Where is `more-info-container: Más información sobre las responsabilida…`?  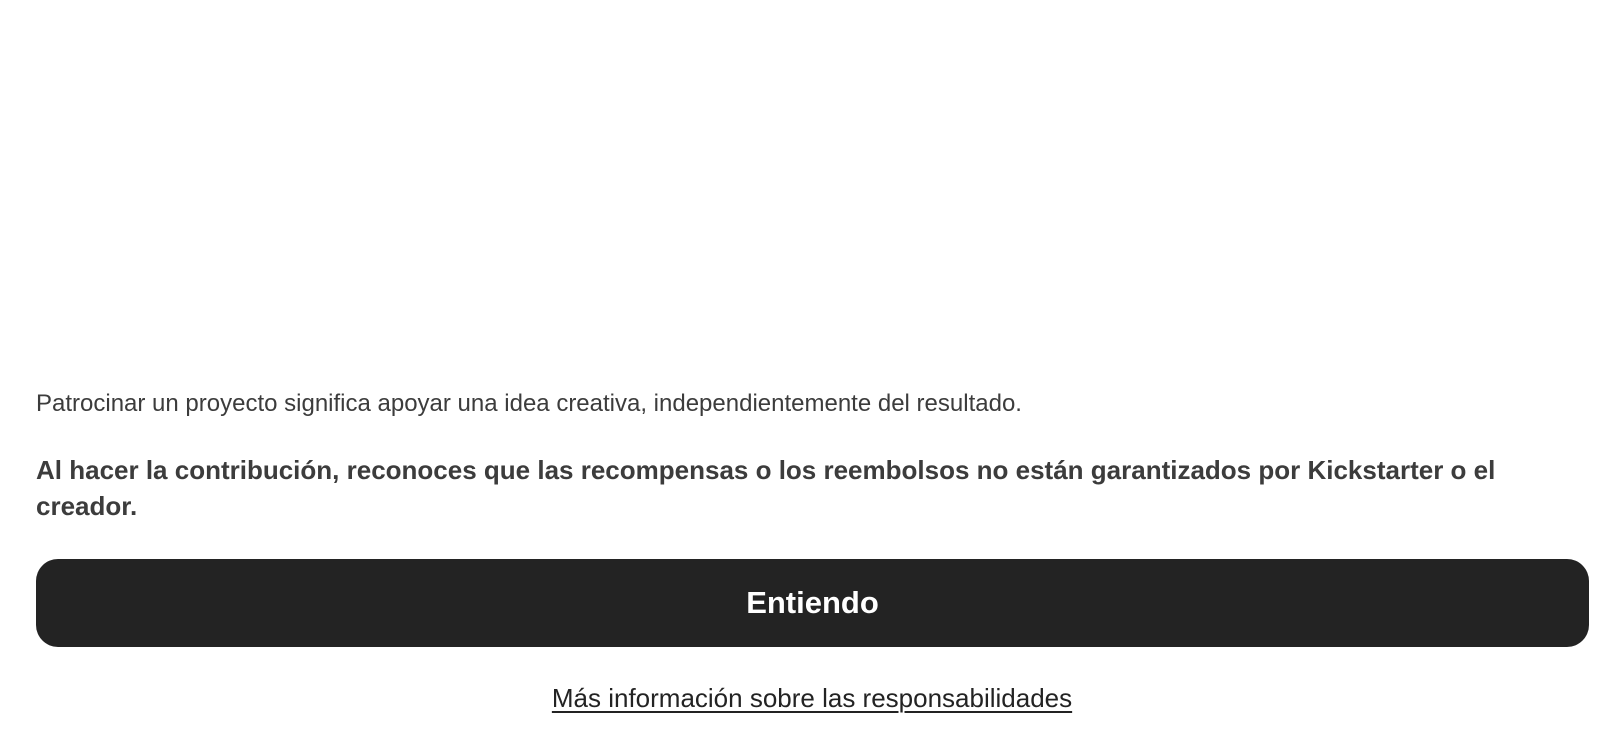 more-info-container: Más información sobre las responsabilida… is located at coordinates (812, 698).